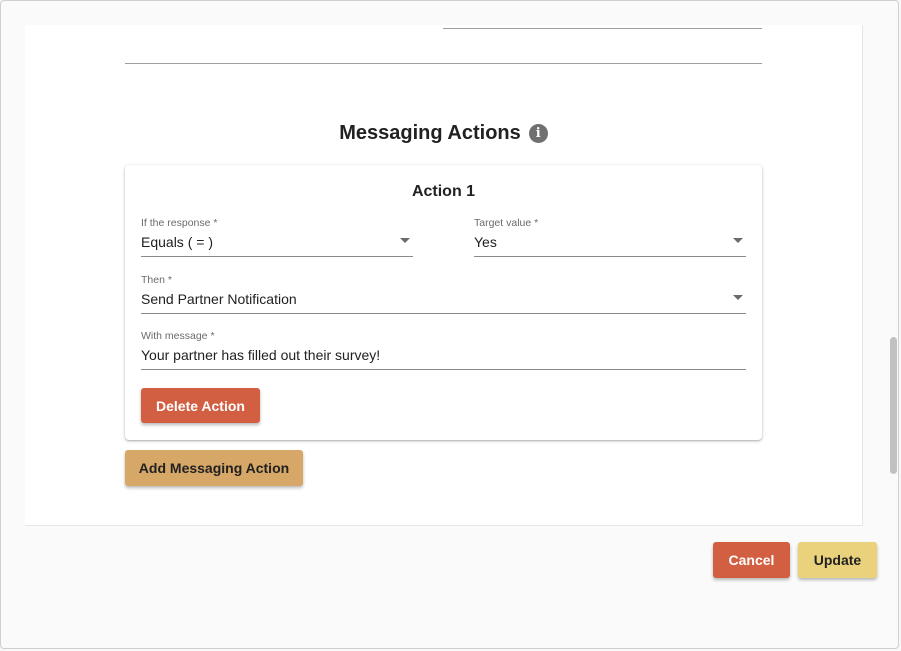 The width and height of the screenshot is (901, 651). I want to click on section-title: Messaging Actions, so click(430, 133).